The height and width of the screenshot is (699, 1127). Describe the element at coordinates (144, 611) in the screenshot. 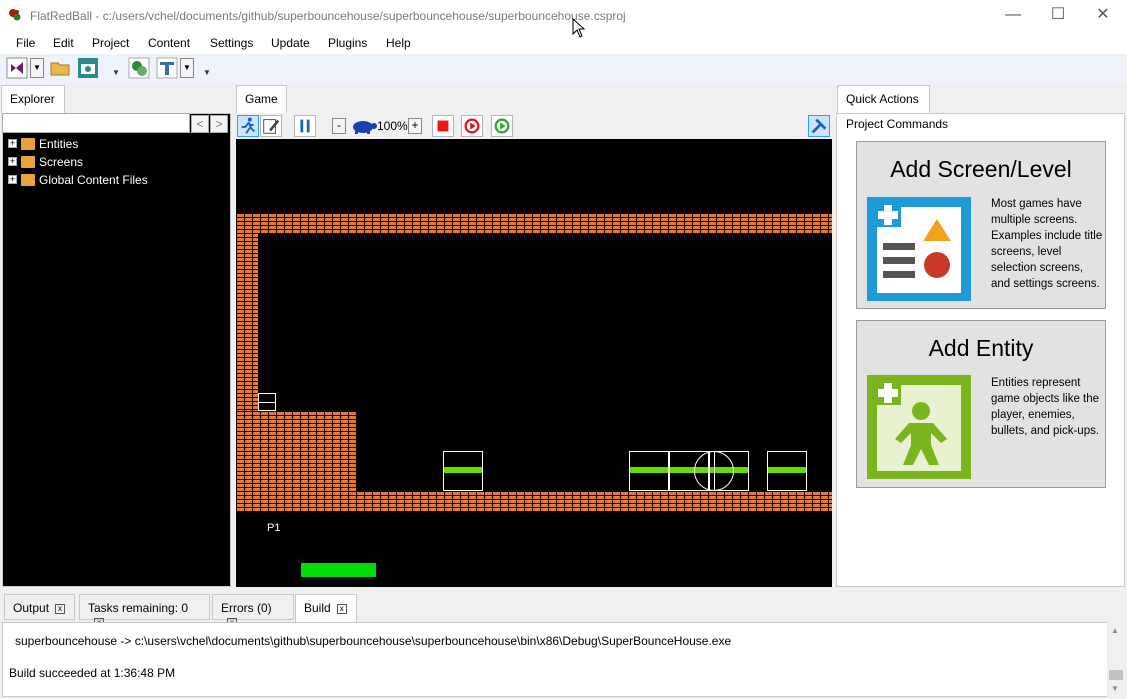

I see `tab-tasks-remaining: Tasks remaining: 0x` at that location.